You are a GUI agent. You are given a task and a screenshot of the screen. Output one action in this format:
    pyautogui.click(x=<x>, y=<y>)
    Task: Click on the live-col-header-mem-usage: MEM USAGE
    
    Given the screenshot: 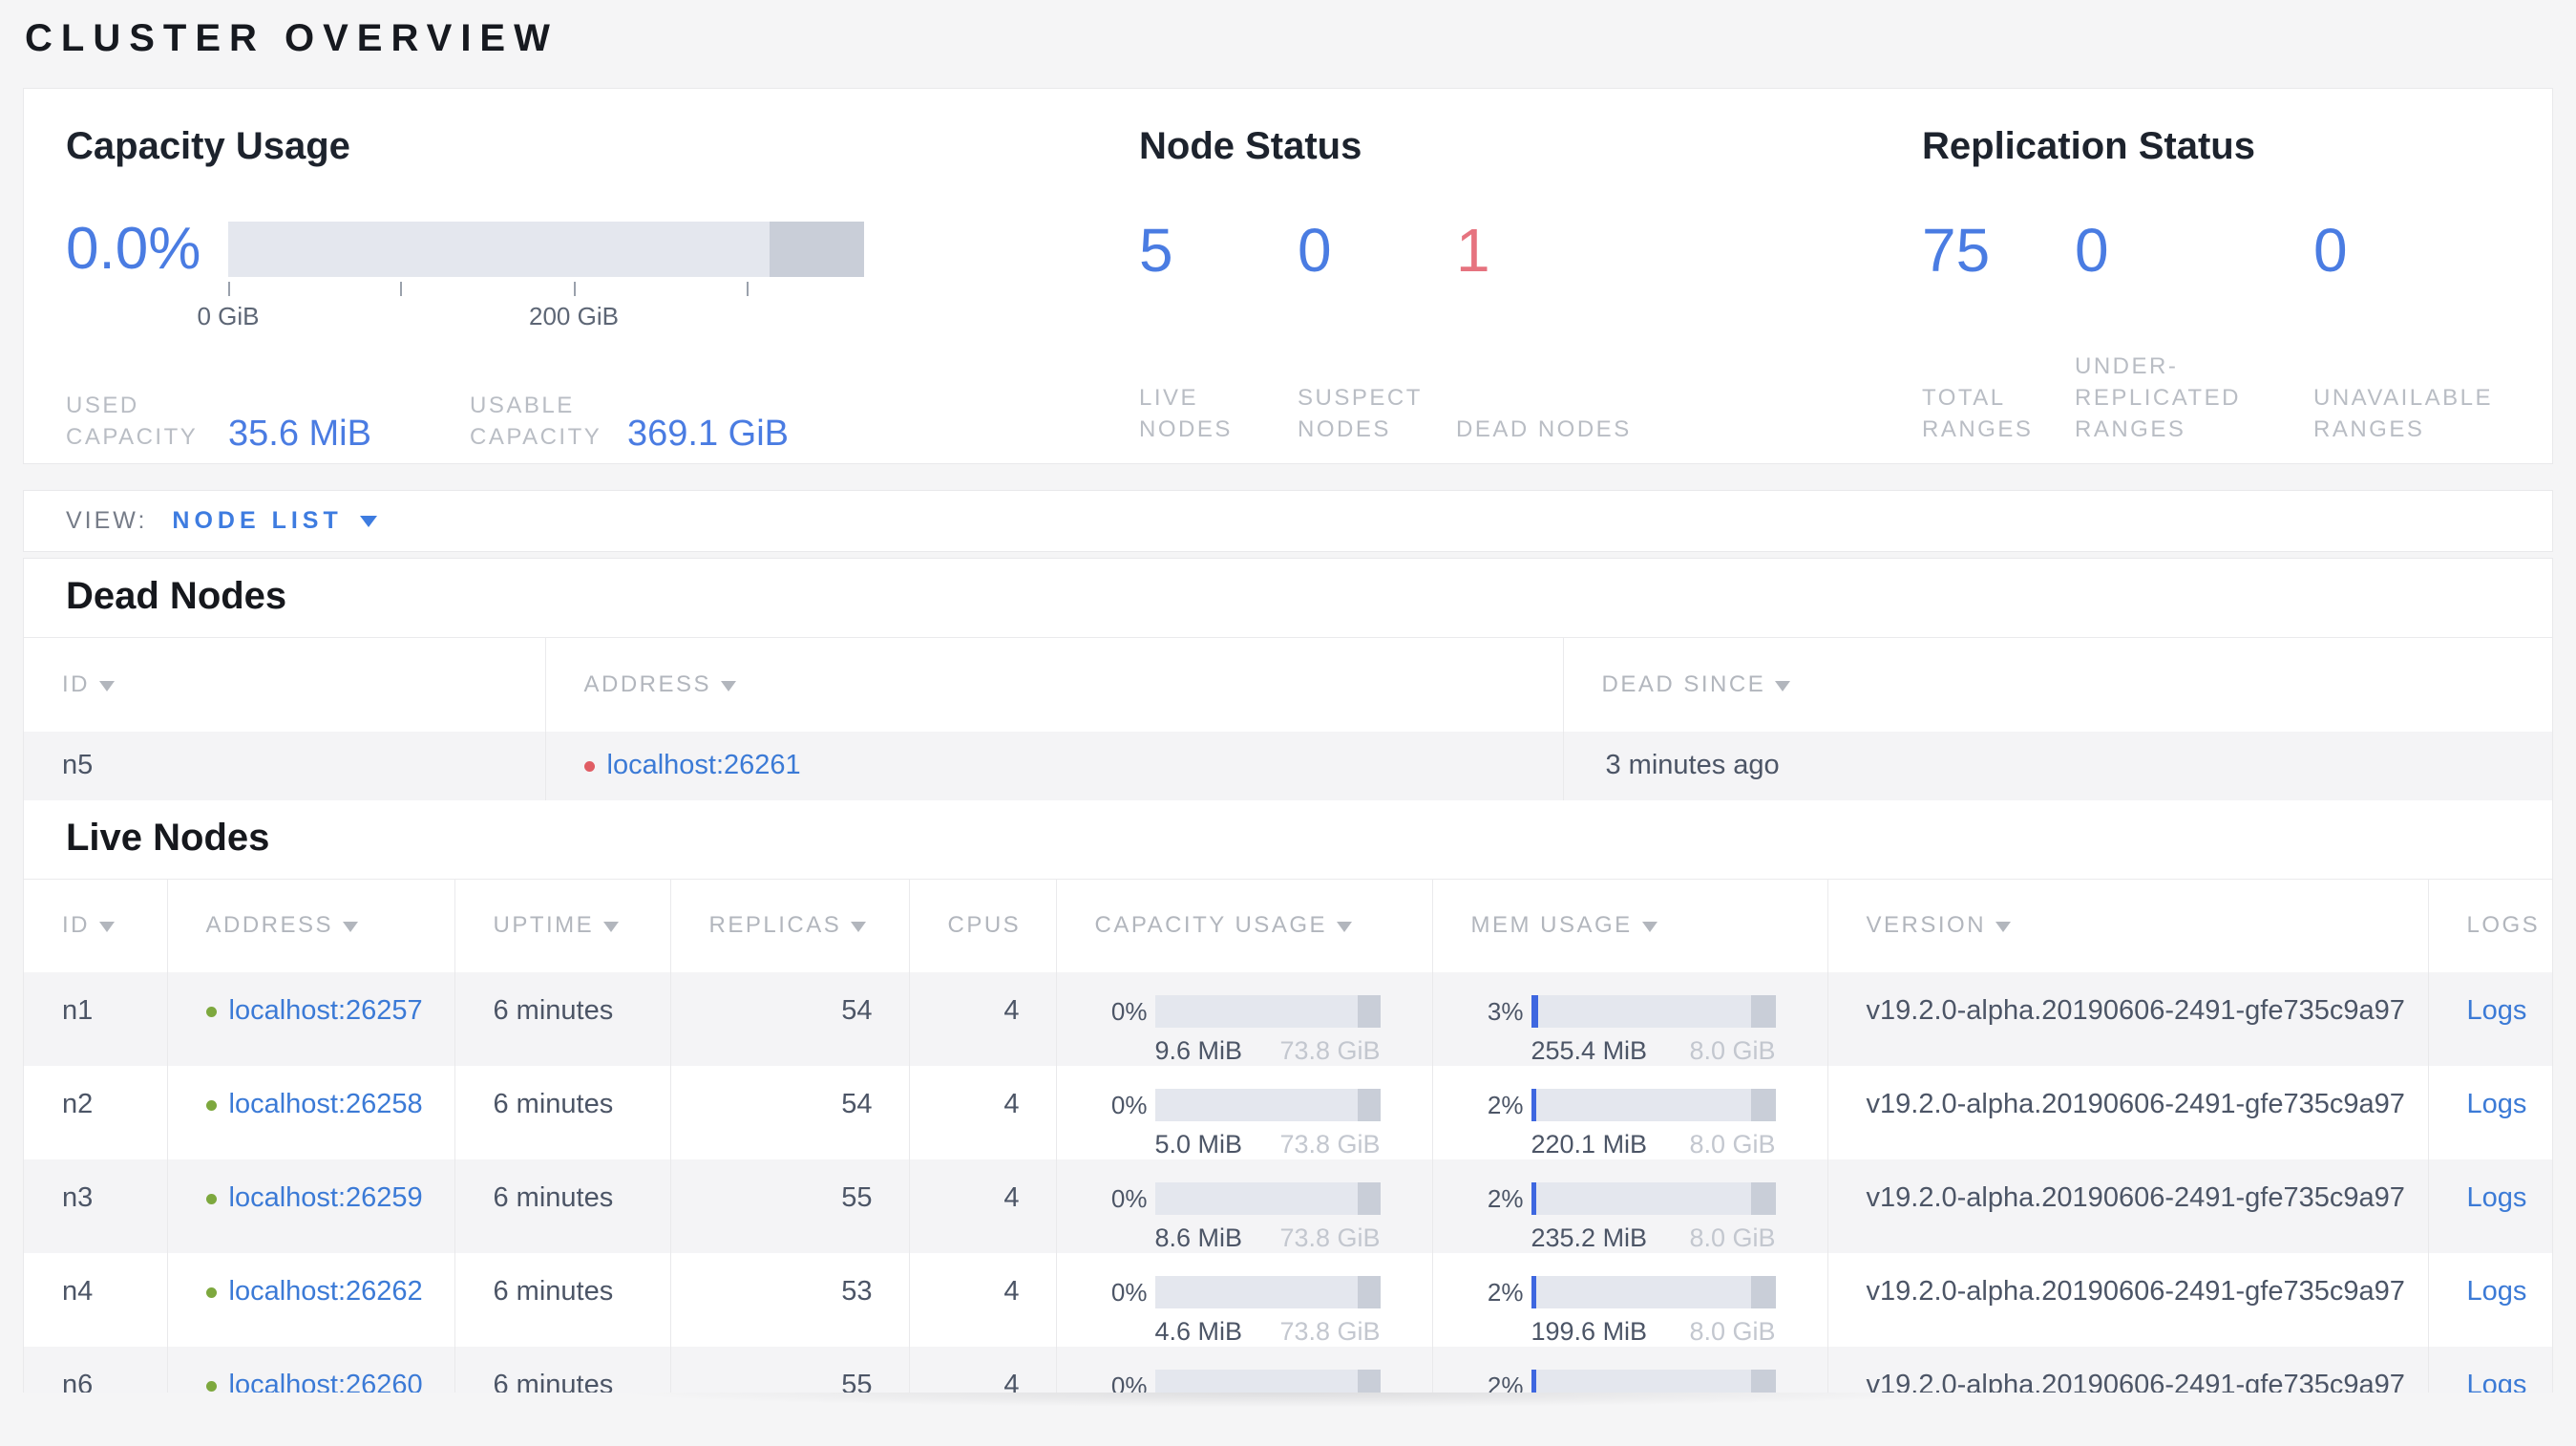 What is the action you would take?
    pyautogui.click(x=1630, y=925)
    